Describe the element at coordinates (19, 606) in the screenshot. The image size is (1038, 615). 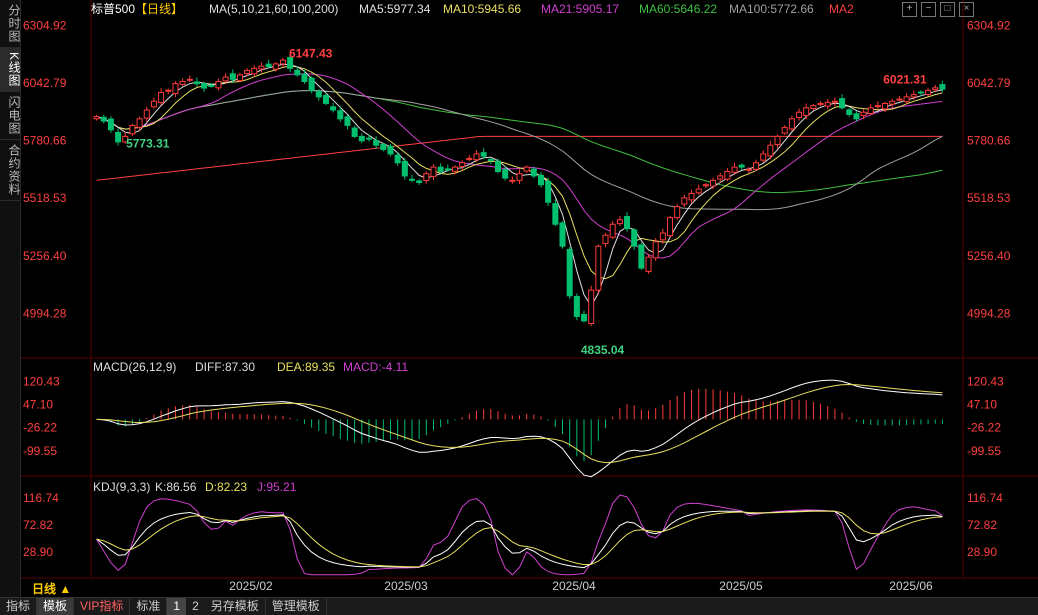
I see `bottom-tab-0: 指标` at that location.